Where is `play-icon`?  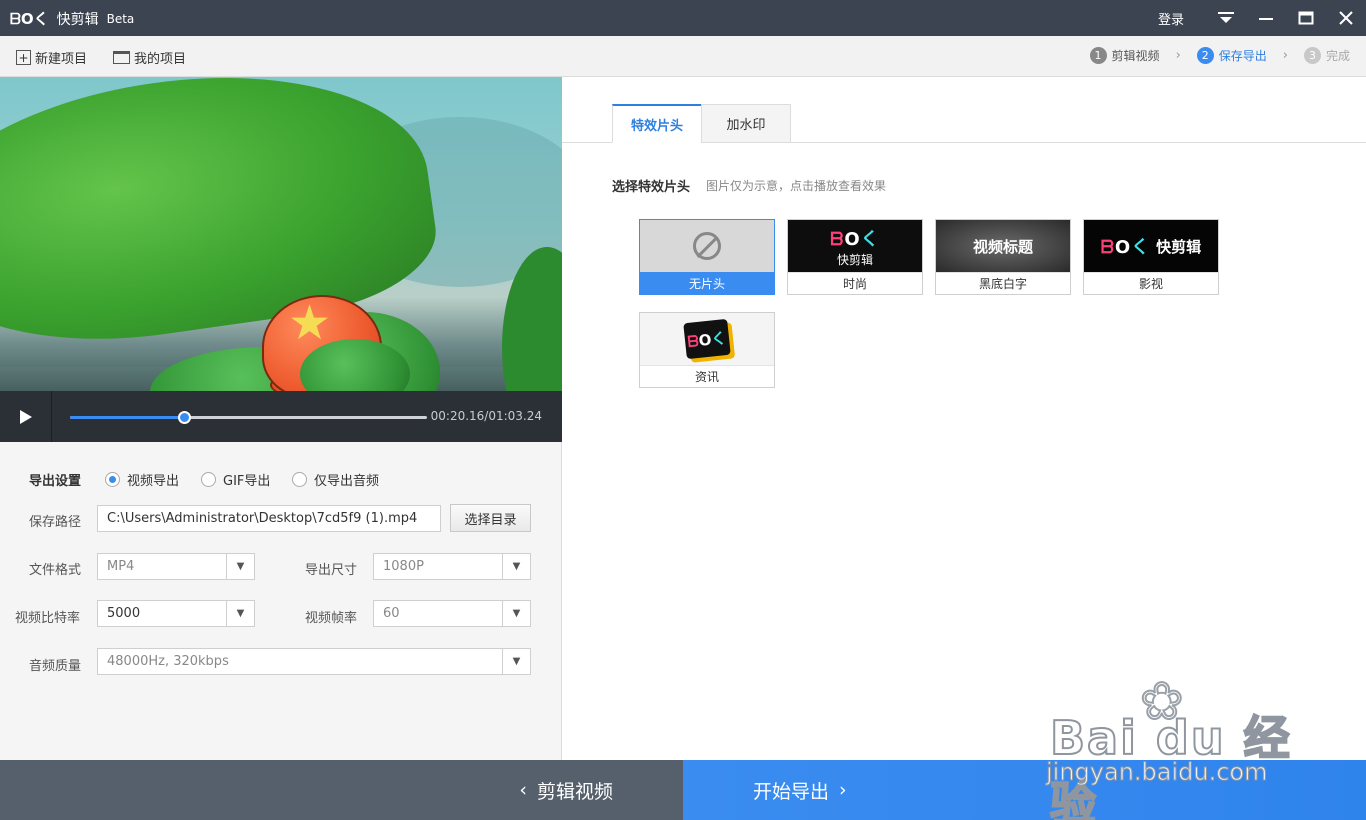 play-icon is located at coordinates (25, 416).